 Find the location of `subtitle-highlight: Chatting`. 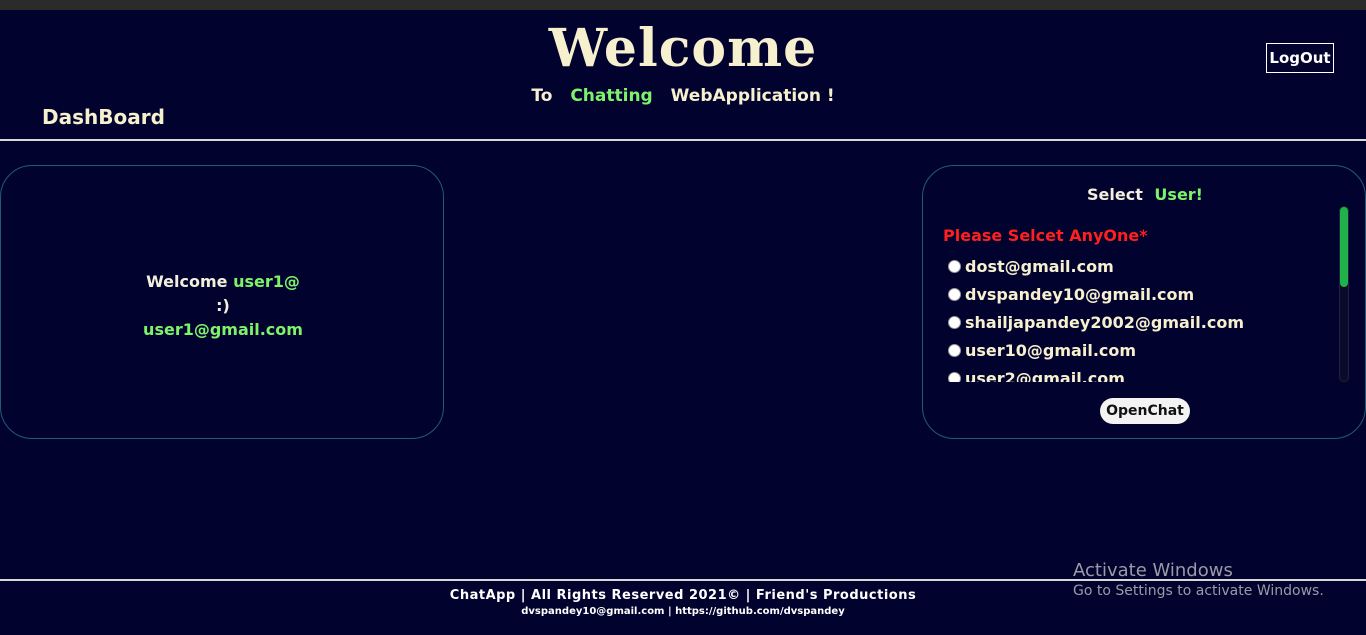

subtitle-highlight: Chatting is located at coordinates (611, 96).